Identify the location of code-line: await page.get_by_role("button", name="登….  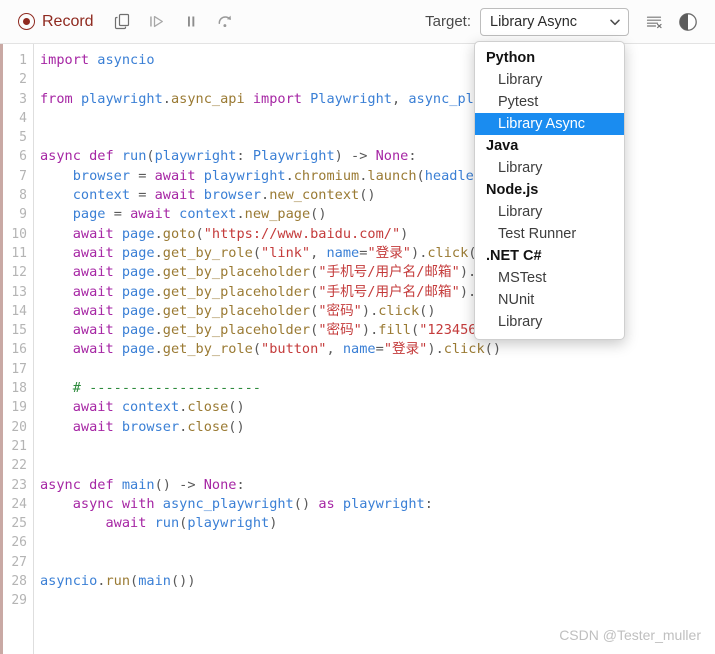
(287, 349).